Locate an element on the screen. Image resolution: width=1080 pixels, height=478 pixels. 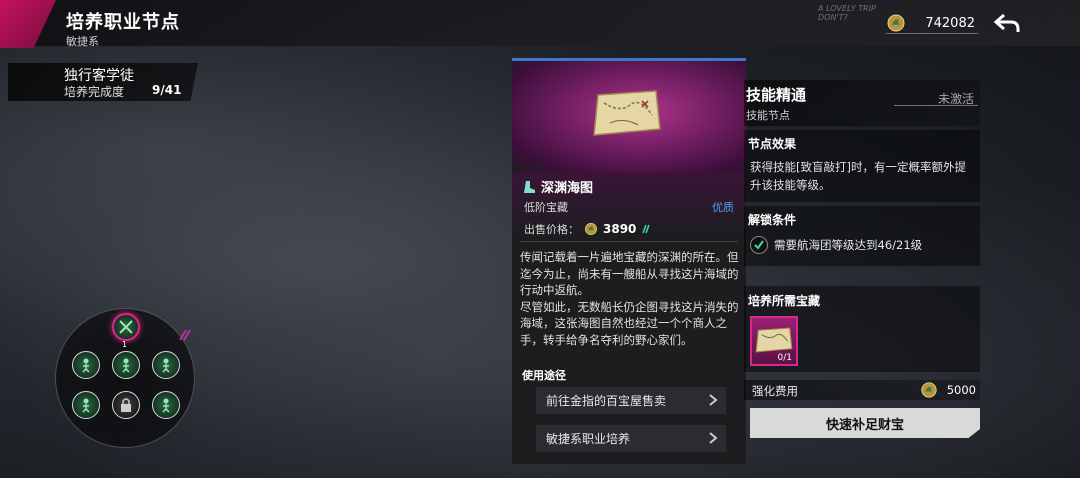
currency-display: 742082 is located at coordinates (932, 24).